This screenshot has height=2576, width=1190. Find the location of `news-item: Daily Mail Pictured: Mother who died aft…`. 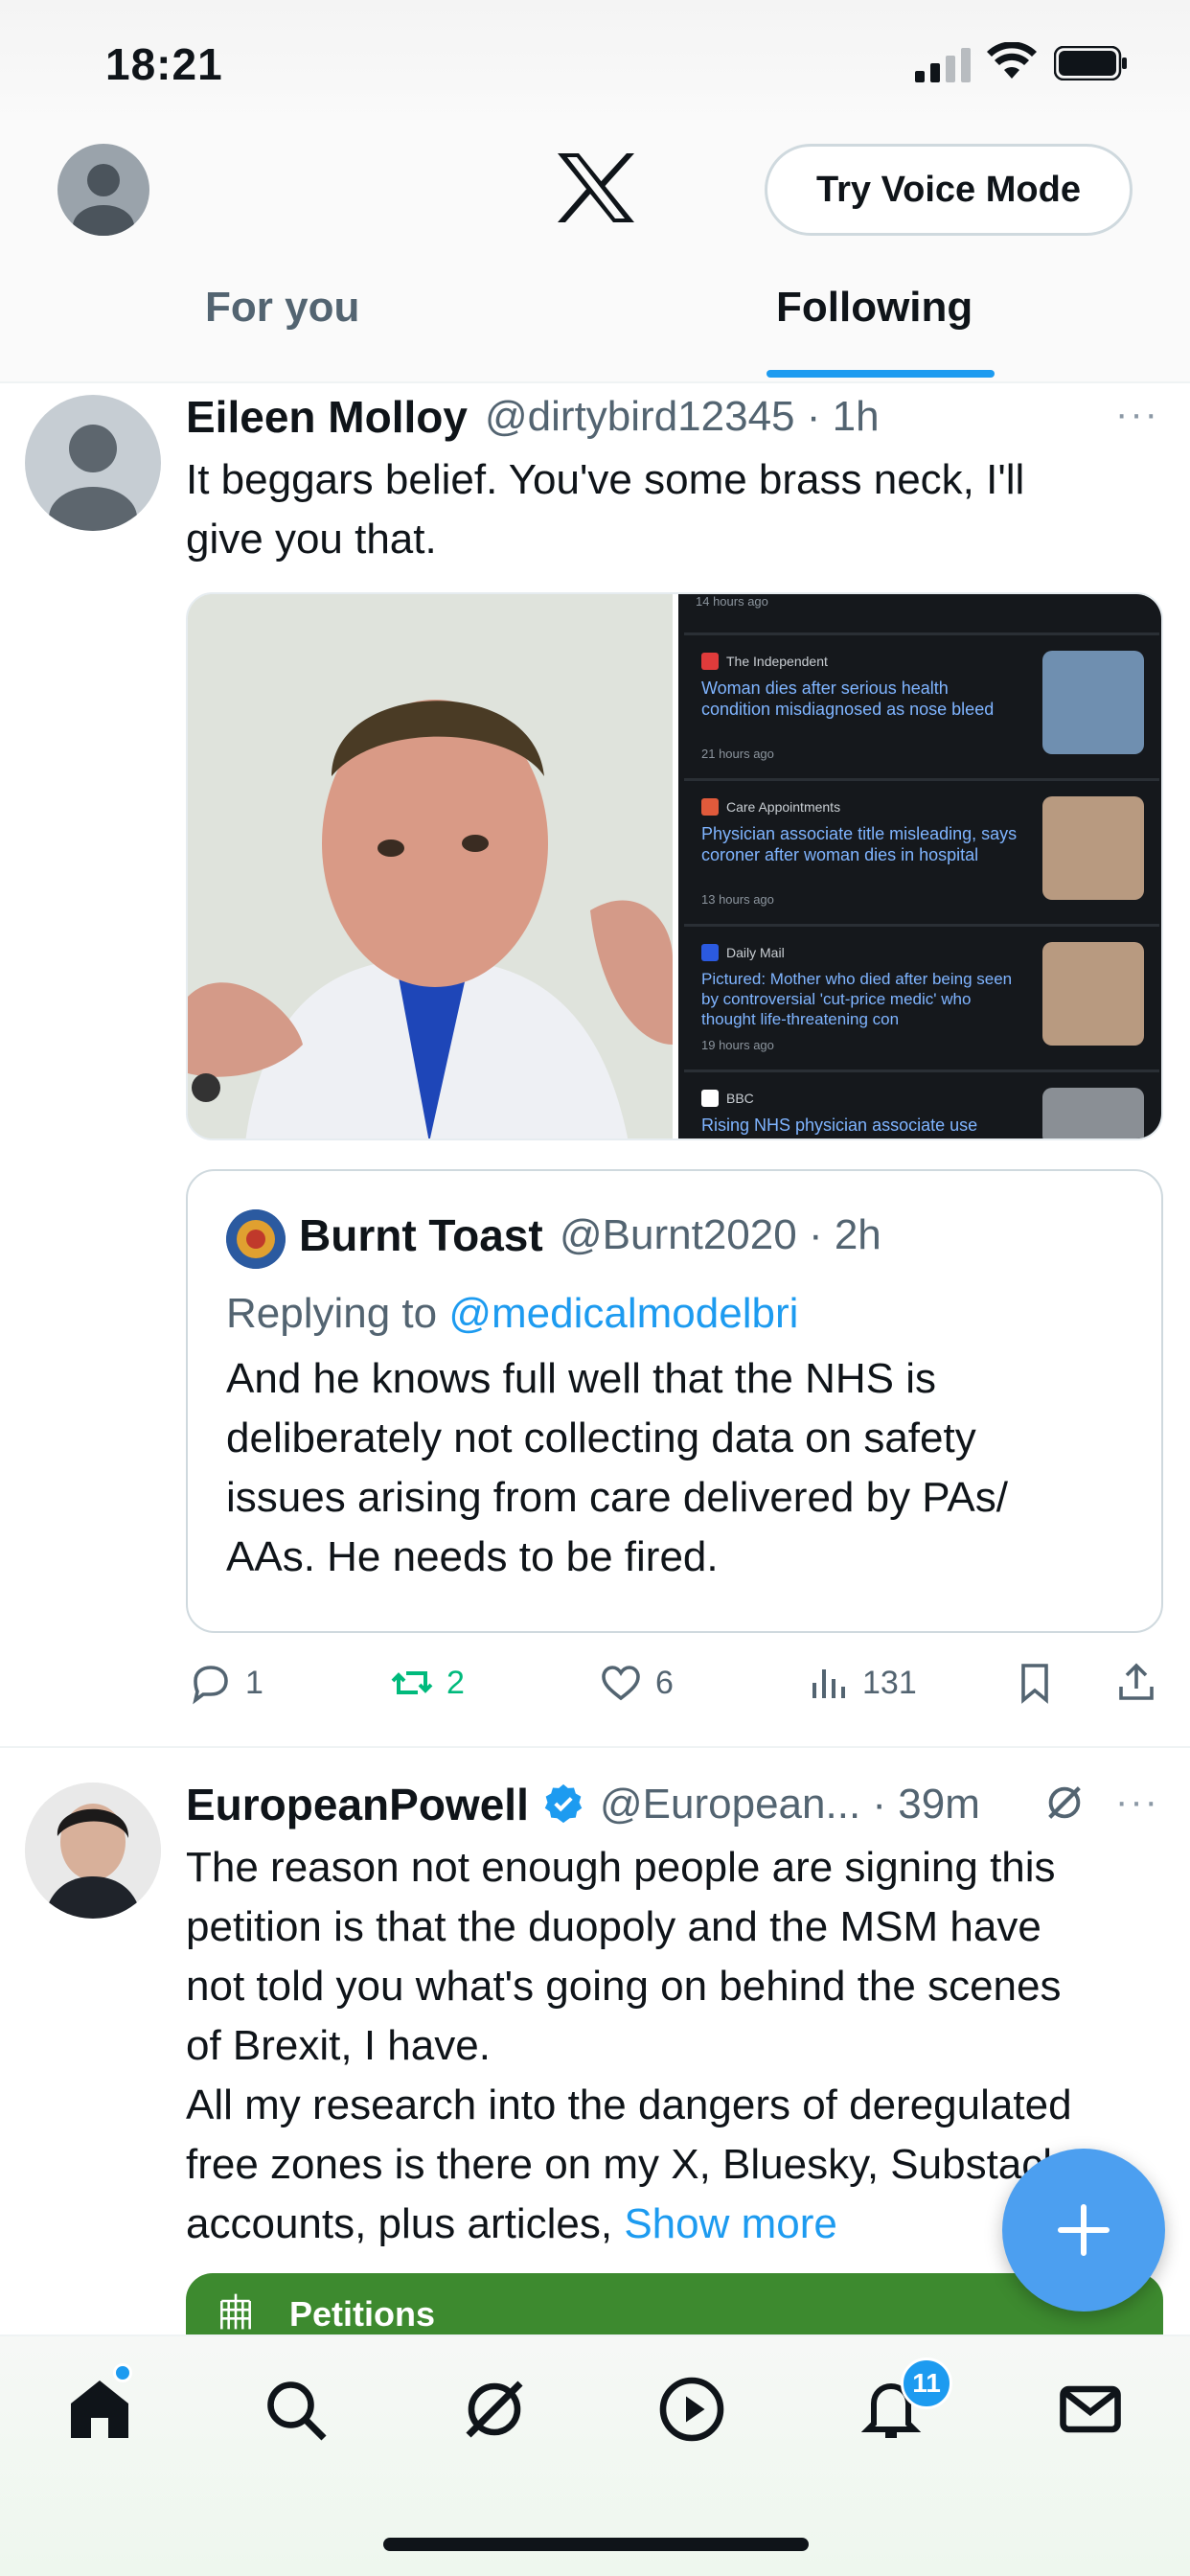

news-item: Daily Mail Pictured: Mother who died aft… is located at coordinates (921, 994).